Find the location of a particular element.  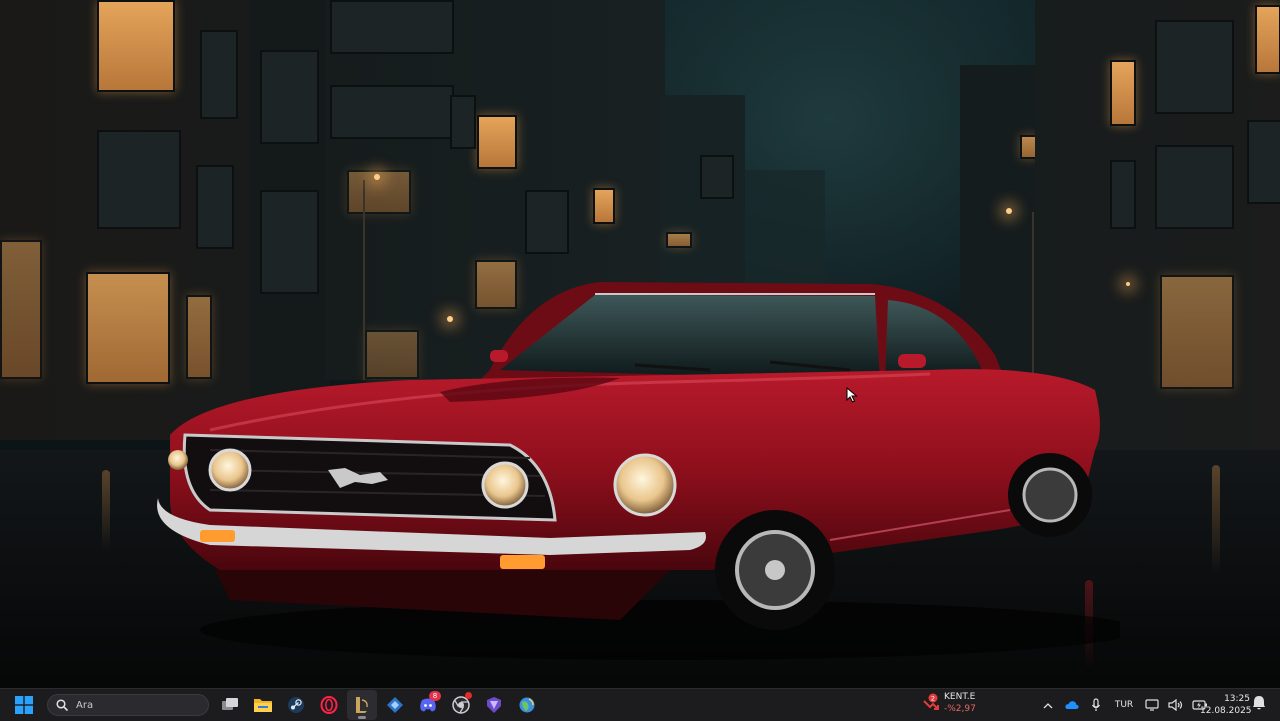

opera-gx-button is located at coordinates (329, 705).